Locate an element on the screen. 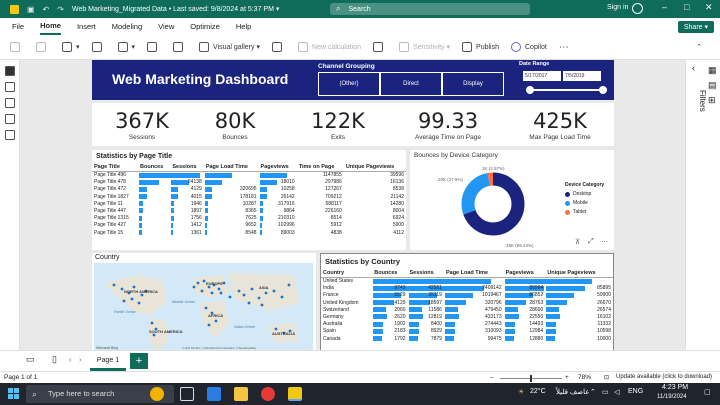 This screenshot has height=405, width=720. menu-file: File is located at coordinates (18, 26).